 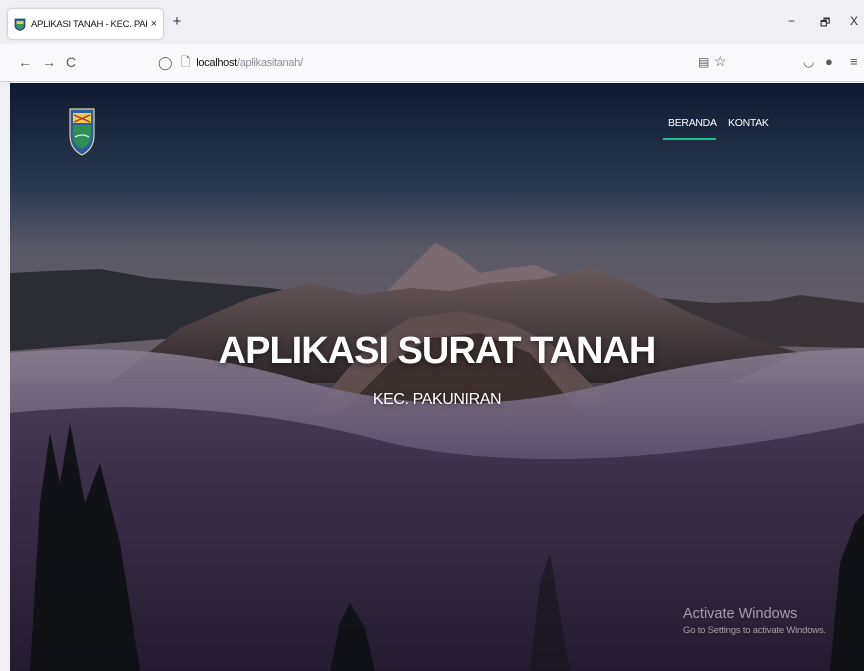 I want to click on pocket-icon: ◡, so click(x=808, y=62).